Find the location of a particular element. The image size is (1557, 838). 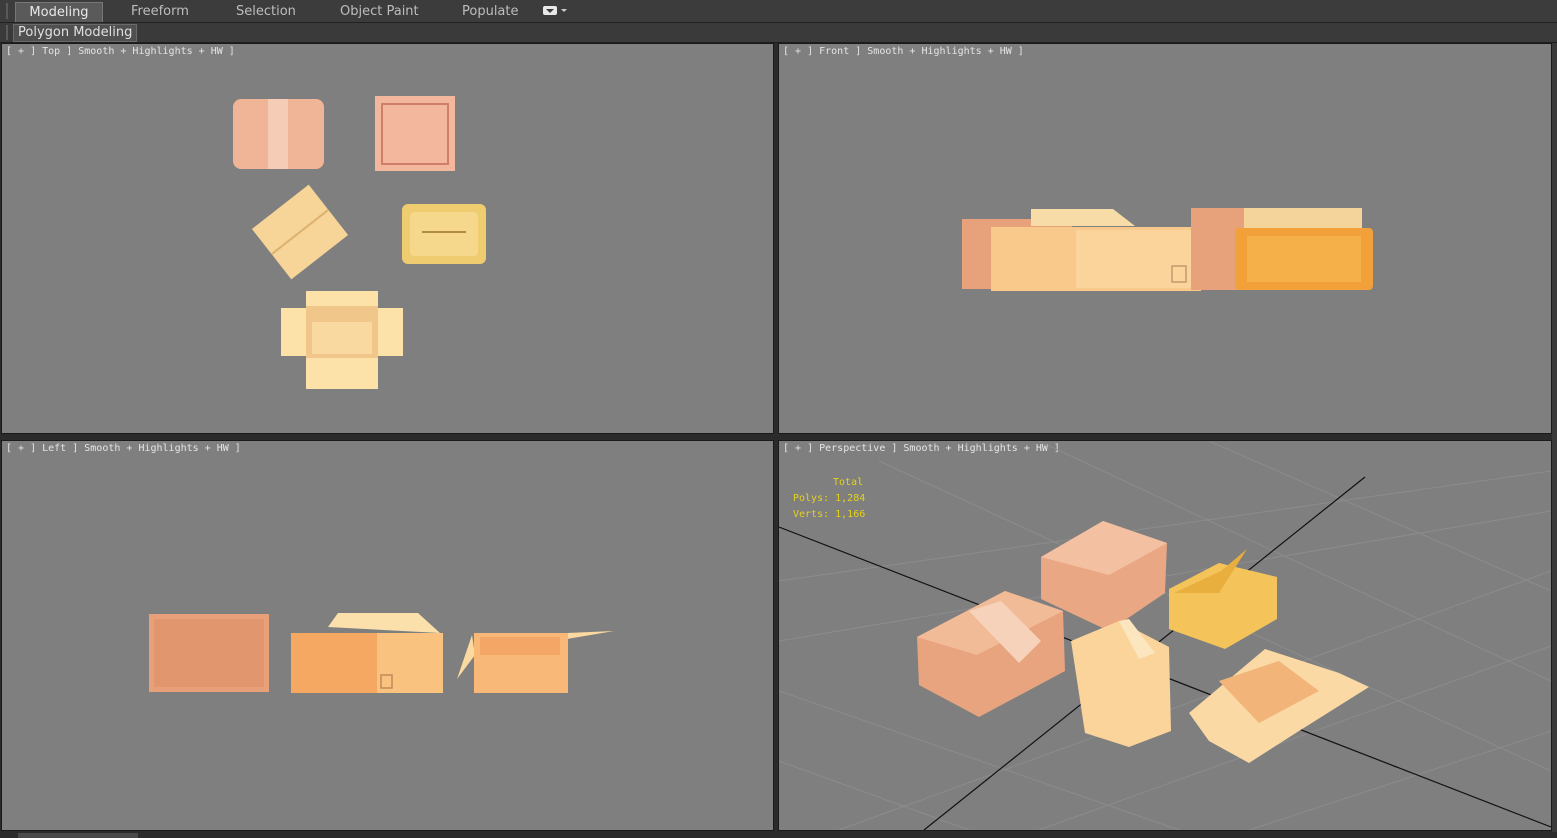

tab-modeling: Modeling is located at coordinates (59, 12).